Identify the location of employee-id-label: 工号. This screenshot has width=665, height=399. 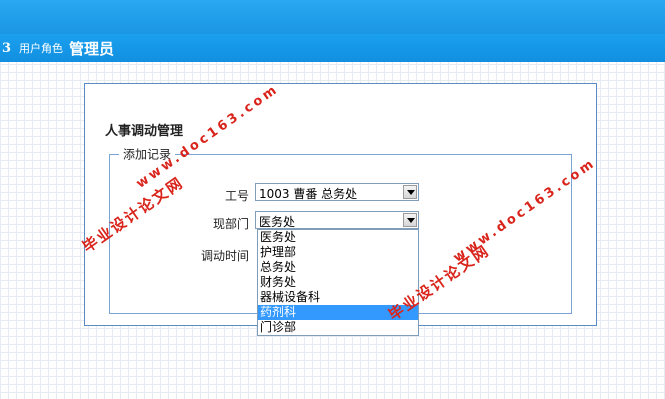
(236, 196).